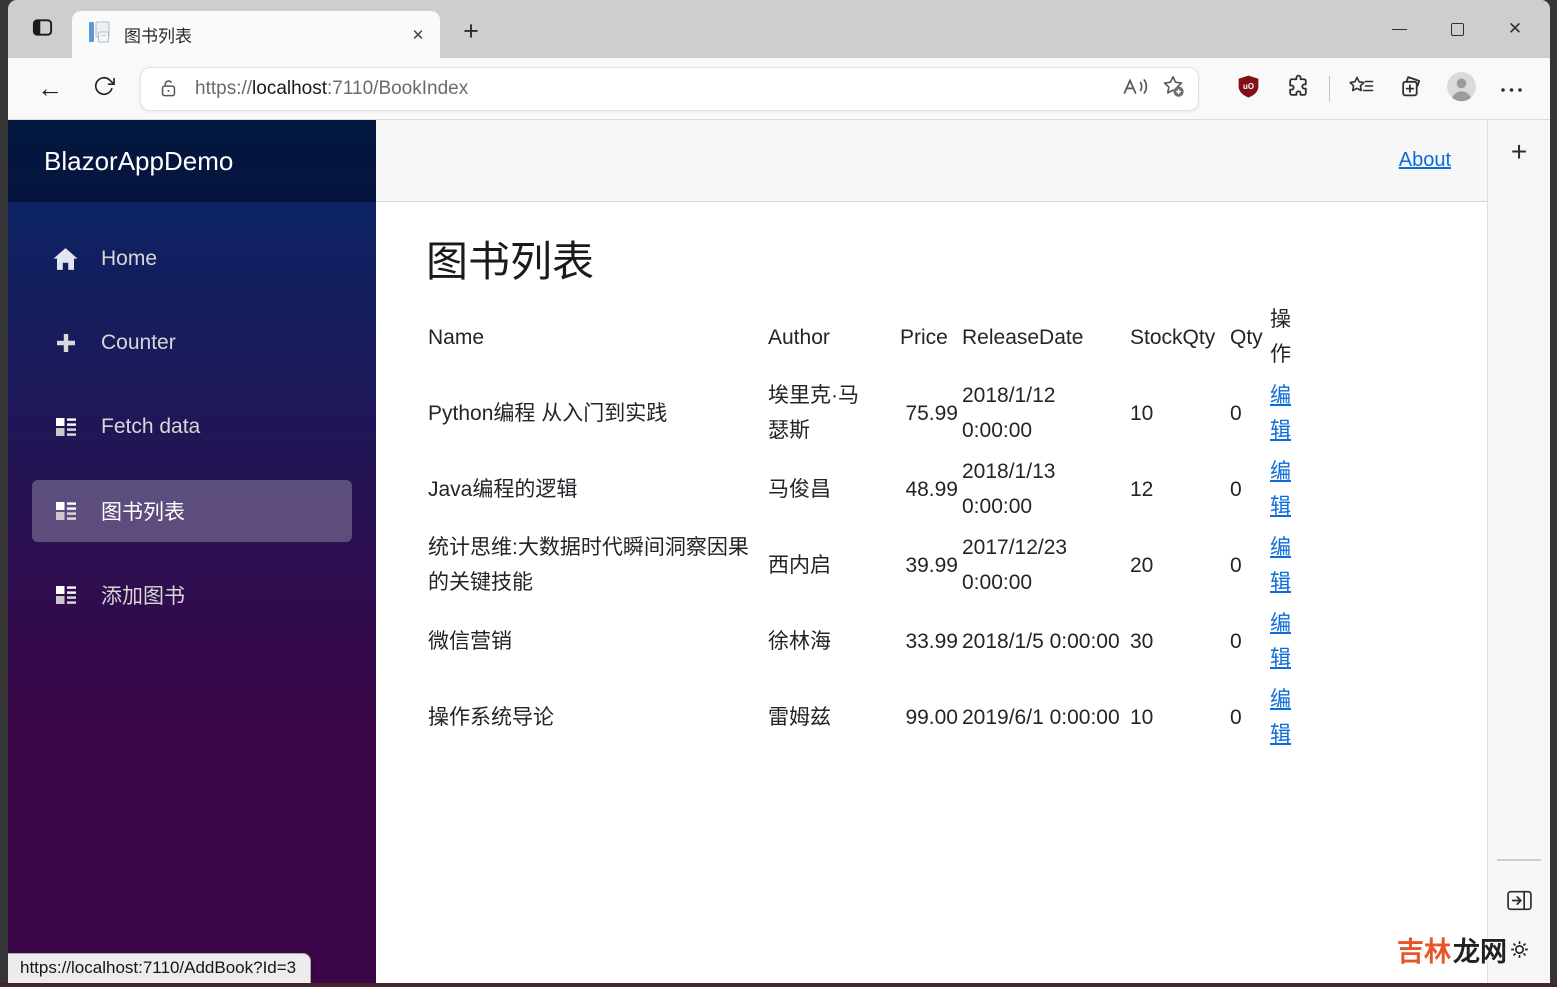 The width and height of the screenshot is (1557, 987). Describe the element at coordinates (1023, 337) in the screenshot. I see `column-header-releasedate: ReleaseDate` at that location.